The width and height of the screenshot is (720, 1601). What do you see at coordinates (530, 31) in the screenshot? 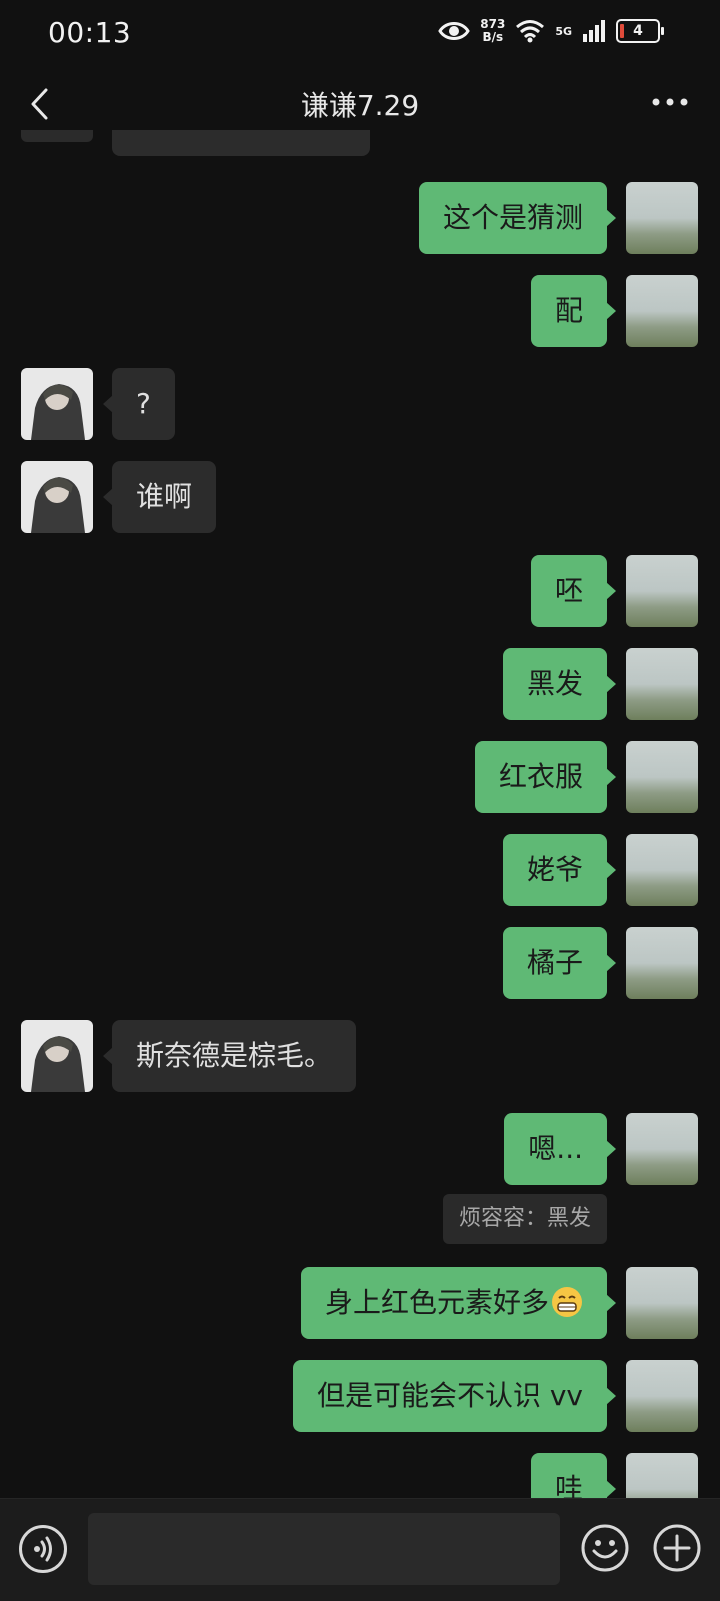
I see `wifi-icon` at bounding box center [530, 31].